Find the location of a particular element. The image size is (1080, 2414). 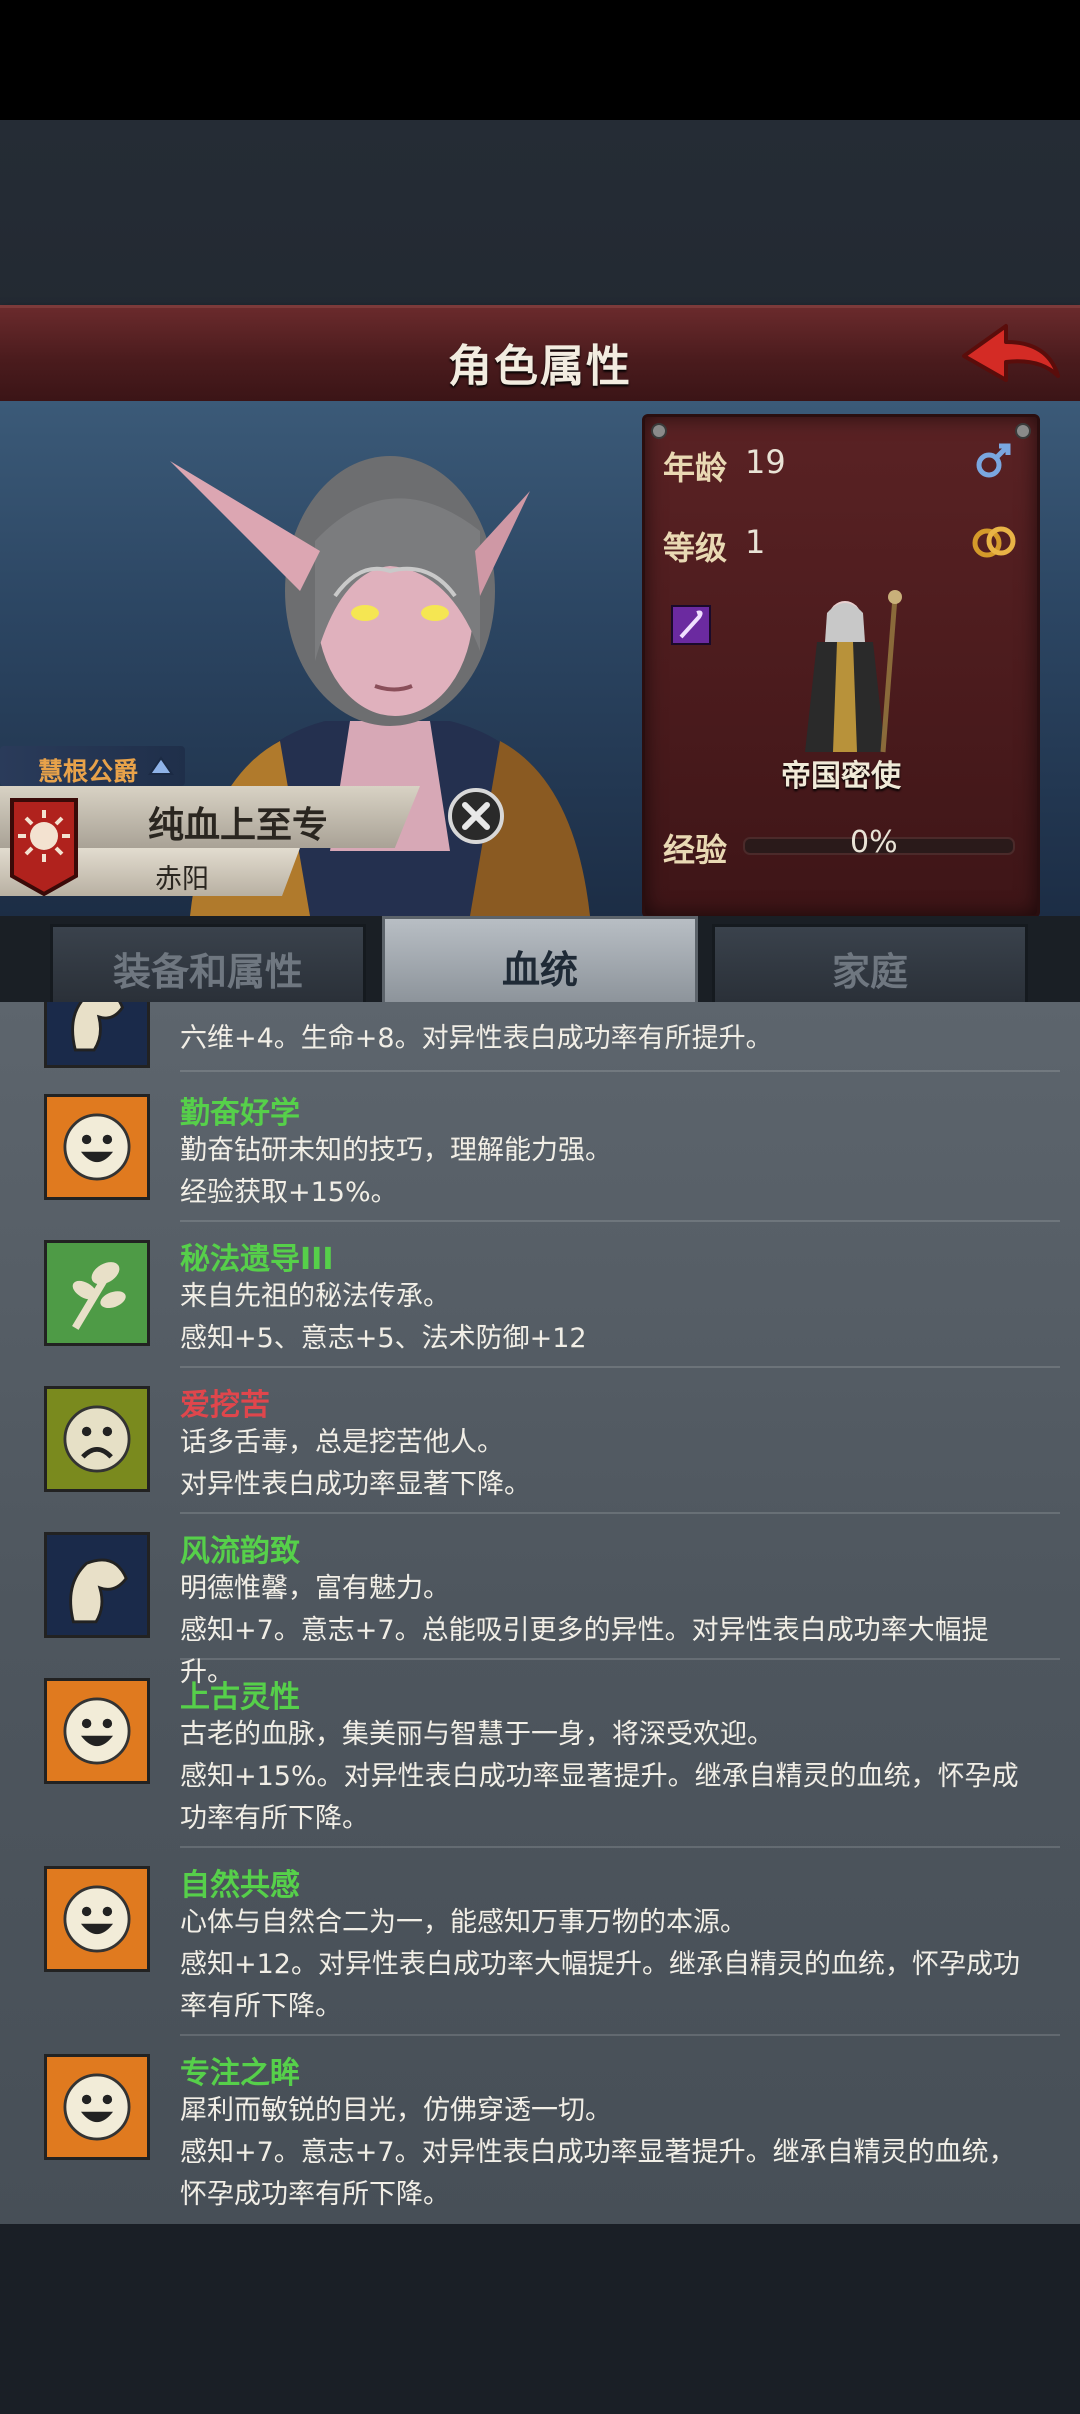

leaf-branch-icon is located at coordinates (97, 1293).